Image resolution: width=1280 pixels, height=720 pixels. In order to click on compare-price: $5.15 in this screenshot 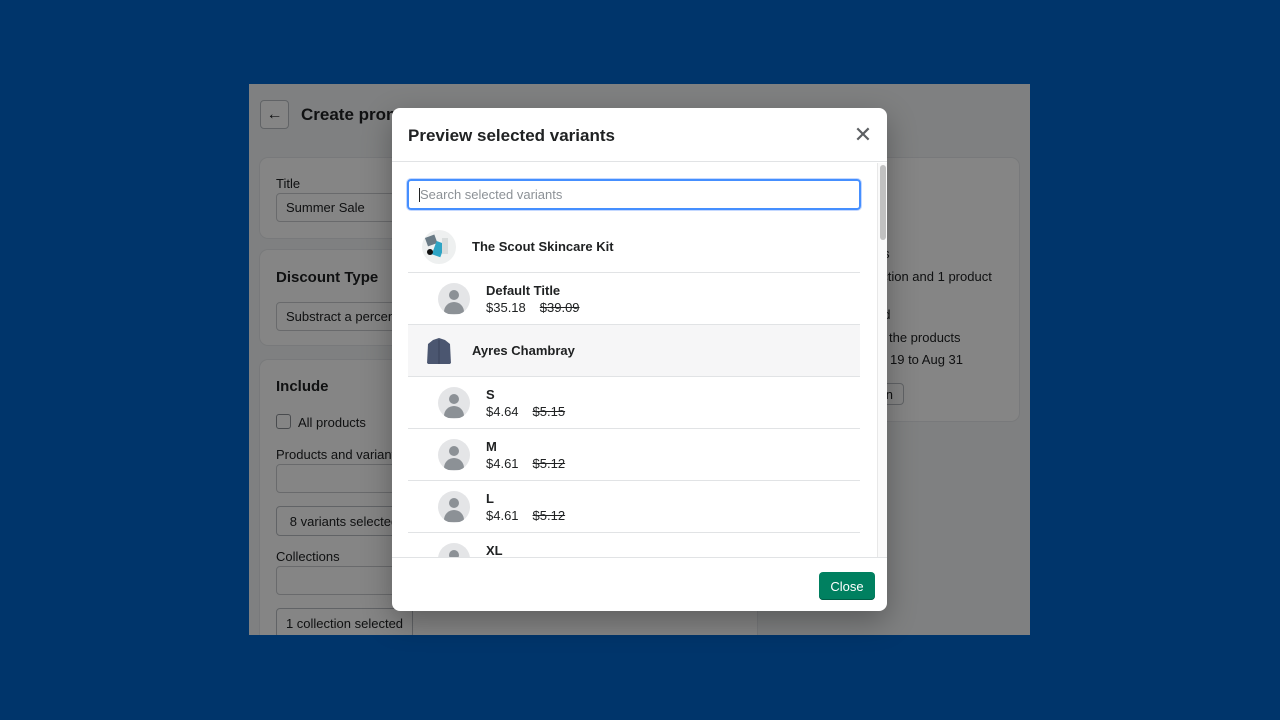, I will do `click(549, 411)`.